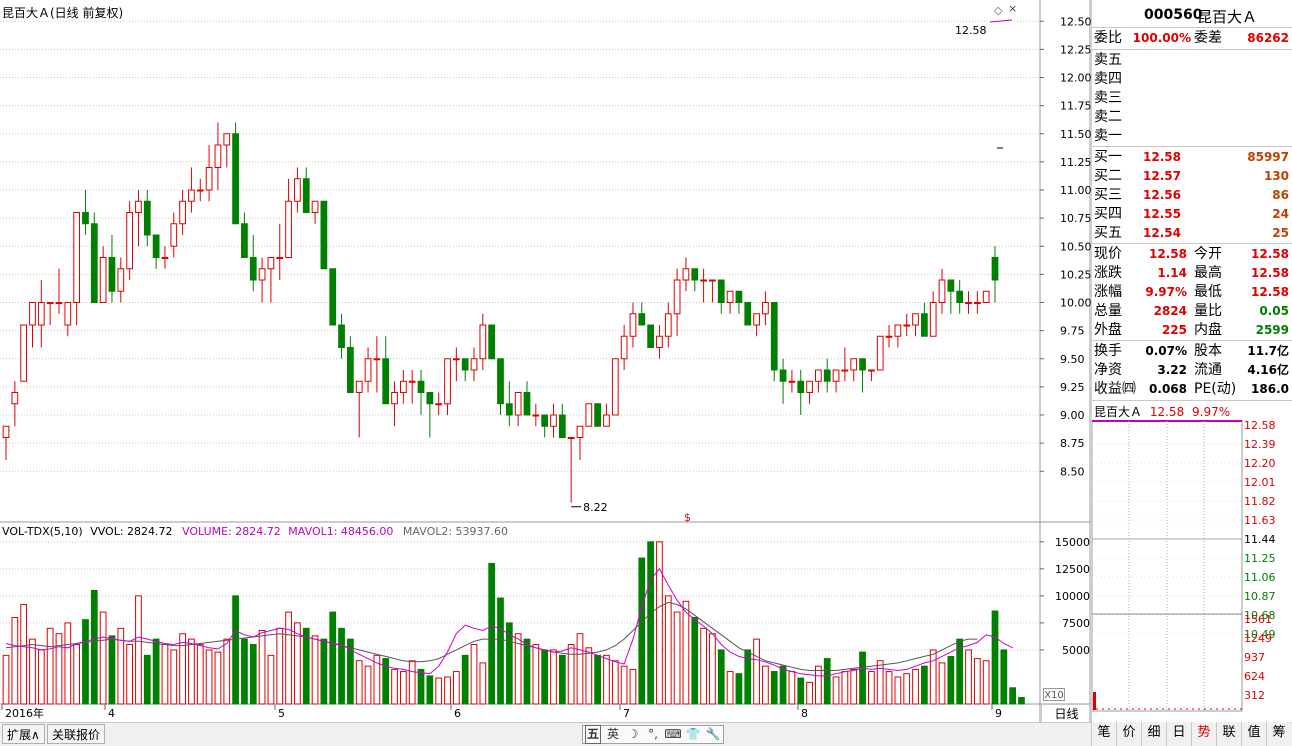 This screenshot has height=746, width=1292. I want to click on close-icon: ×, so click(1012, 8).